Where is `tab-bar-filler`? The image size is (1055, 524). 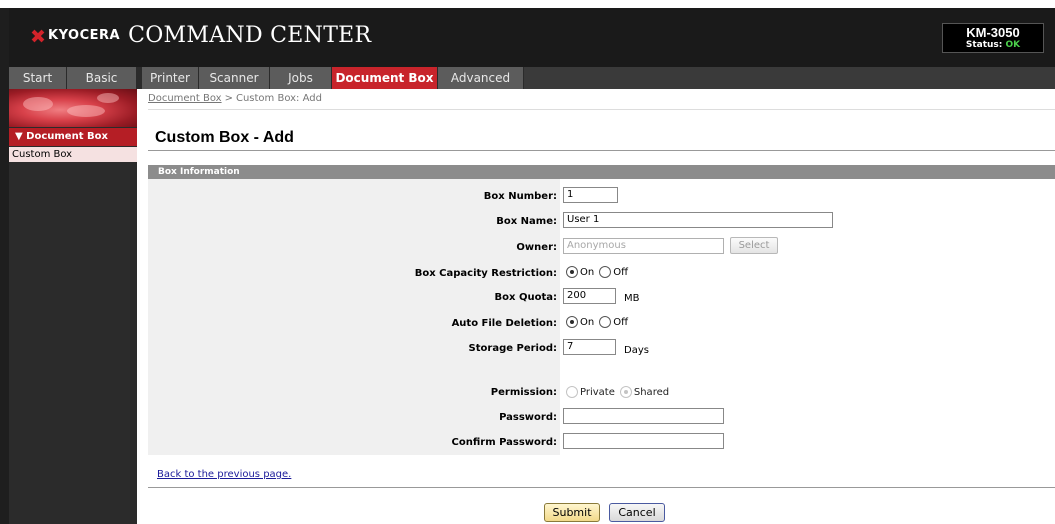
tab-bar-filler is located at coordinates (789, 78).